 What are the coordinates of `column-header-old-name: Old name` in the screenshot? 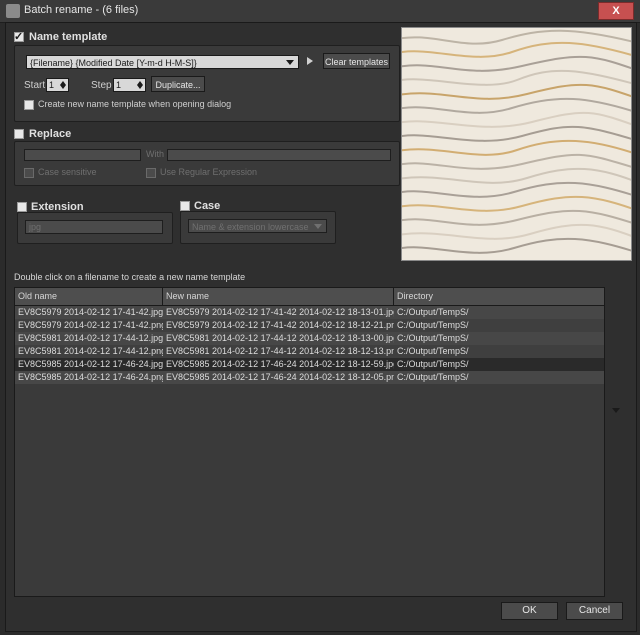 It's located at (89, 296).